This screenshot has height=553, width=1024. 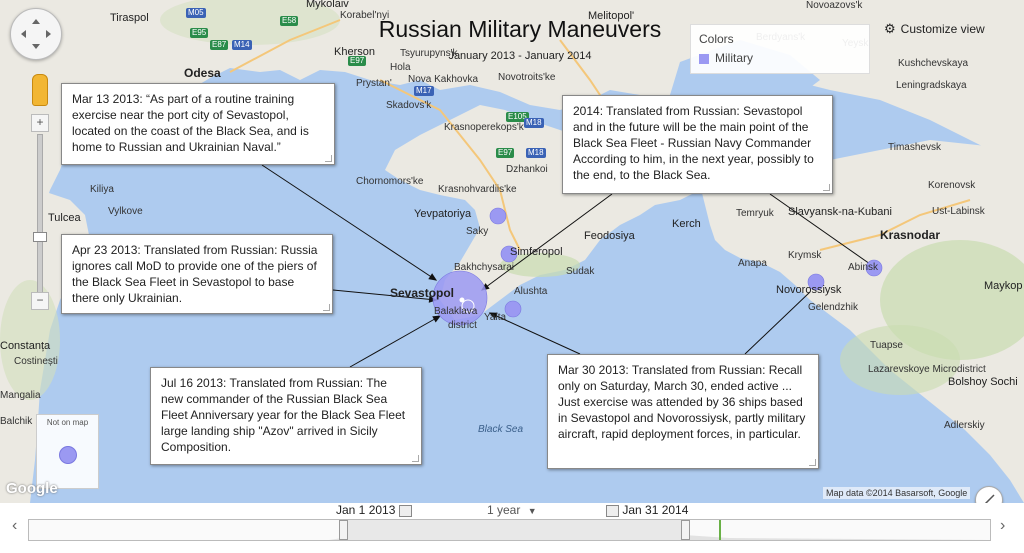 What do you see at coordinates (36, 361) in the screenshot?
I see `place-label: Costinești` at bounding box center [36, 361].